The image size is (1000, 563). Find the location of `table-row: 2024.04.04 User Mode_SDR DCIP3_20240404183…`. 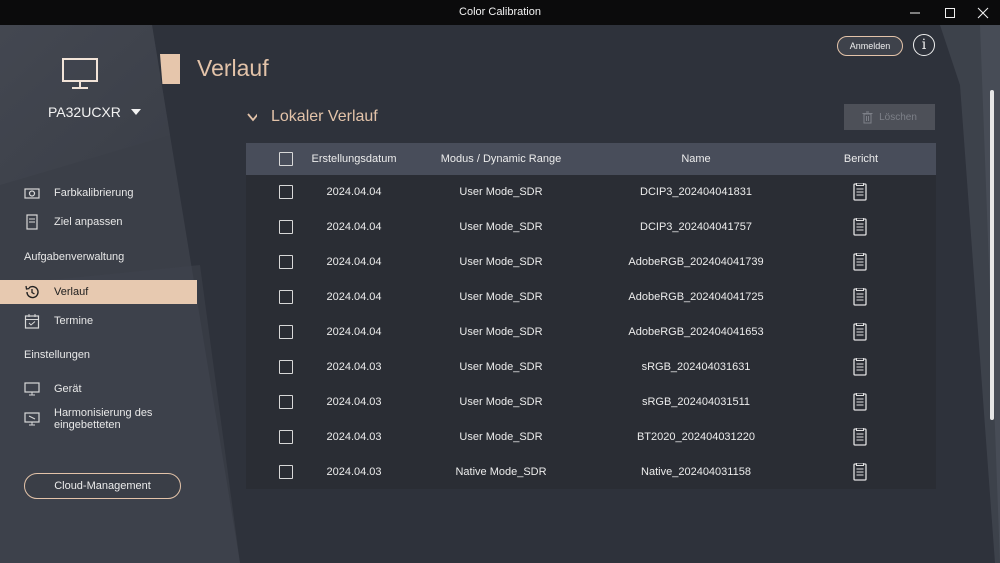

table-row: 2024.04.04 User Mode_SDR DCIP3_20240404183… is located at coordinates (591, 192).